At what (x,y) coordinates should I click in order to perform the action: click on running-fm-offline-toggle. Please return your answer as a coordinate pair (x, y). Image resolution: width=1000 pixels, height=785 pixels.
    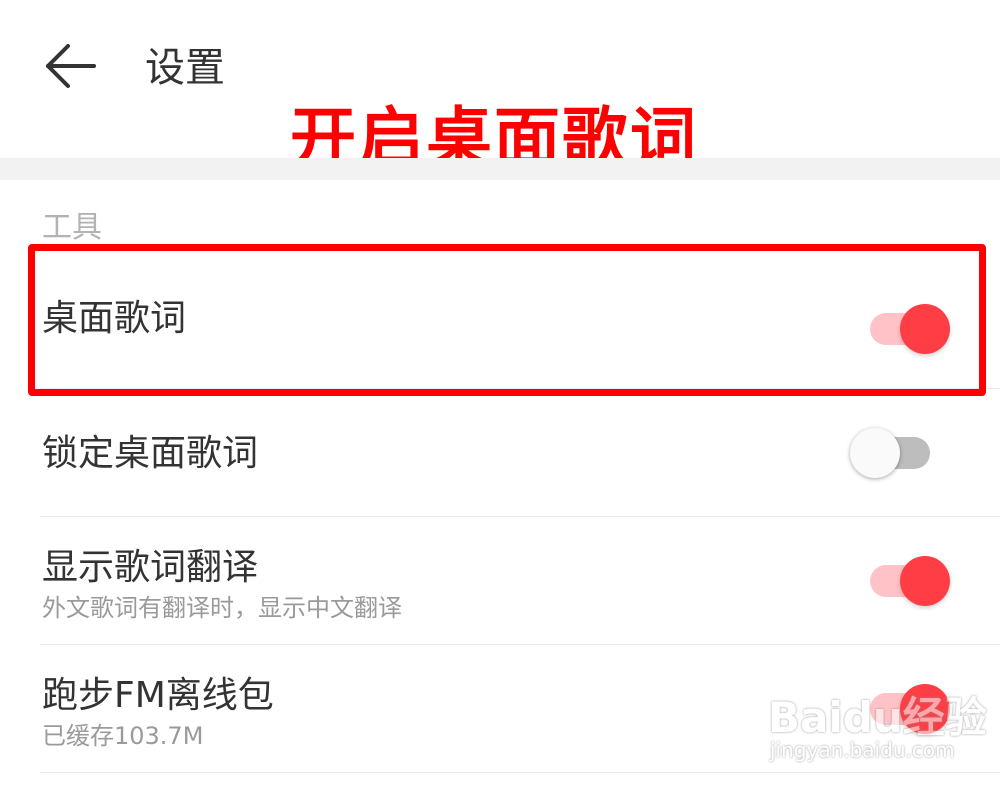
    Looking at the image, I should click on (913, 709).